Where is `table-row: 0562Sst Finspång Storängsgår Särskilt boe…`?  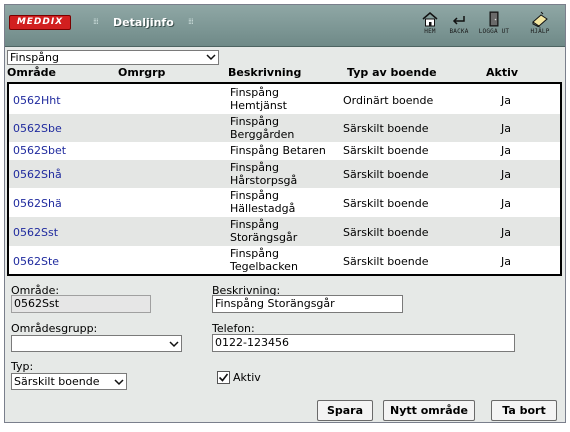
table-row: 0562Sst Finspång Storängsgår Särskilt boe… is located at coordinates (284, 231).